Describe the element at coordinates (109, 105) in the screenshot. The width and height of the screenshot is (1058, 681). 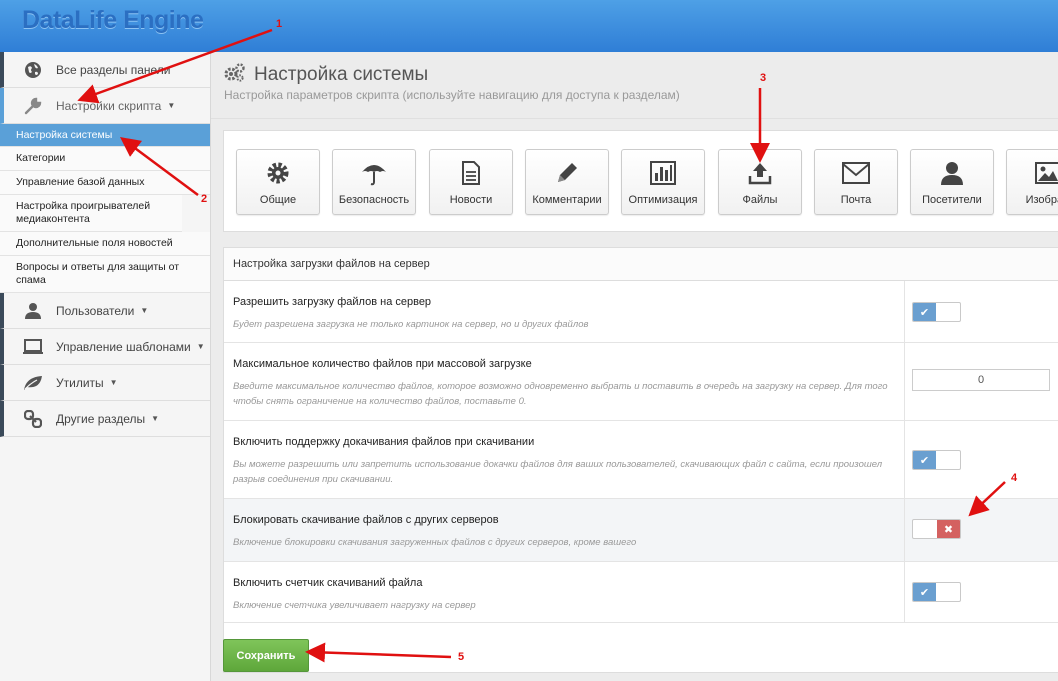
I see `sidebar-item-label: Настройки скрипта` at that location.